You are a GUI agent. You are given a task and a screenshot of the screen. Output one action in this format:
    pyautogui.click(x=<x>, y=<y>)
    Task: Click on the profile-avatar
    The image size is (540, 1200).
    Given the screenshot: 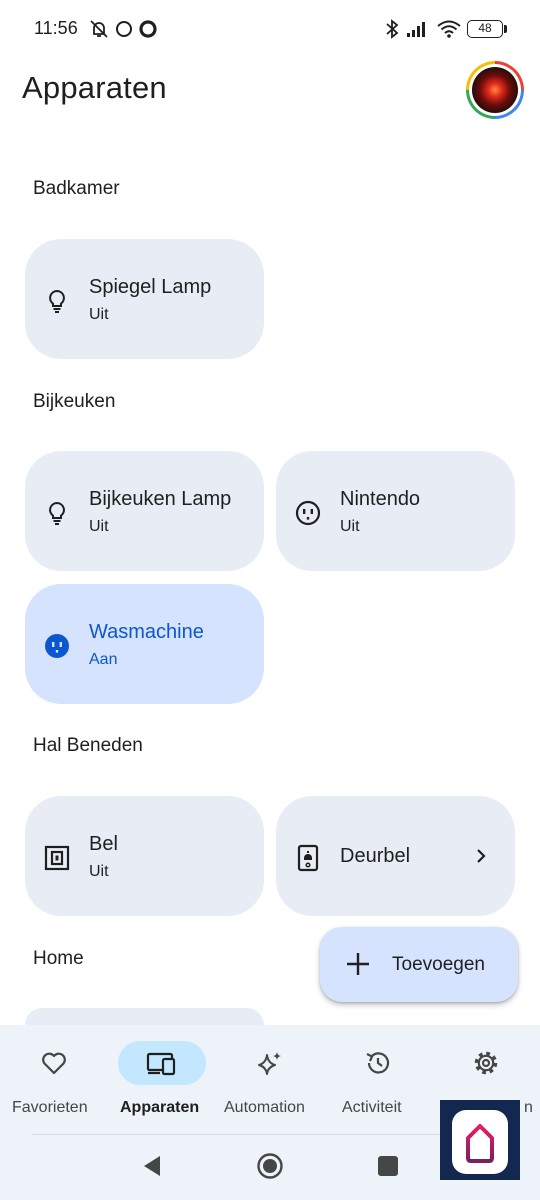 What is the action you would take?
    pyautogui.click(x=495, y=90)
    